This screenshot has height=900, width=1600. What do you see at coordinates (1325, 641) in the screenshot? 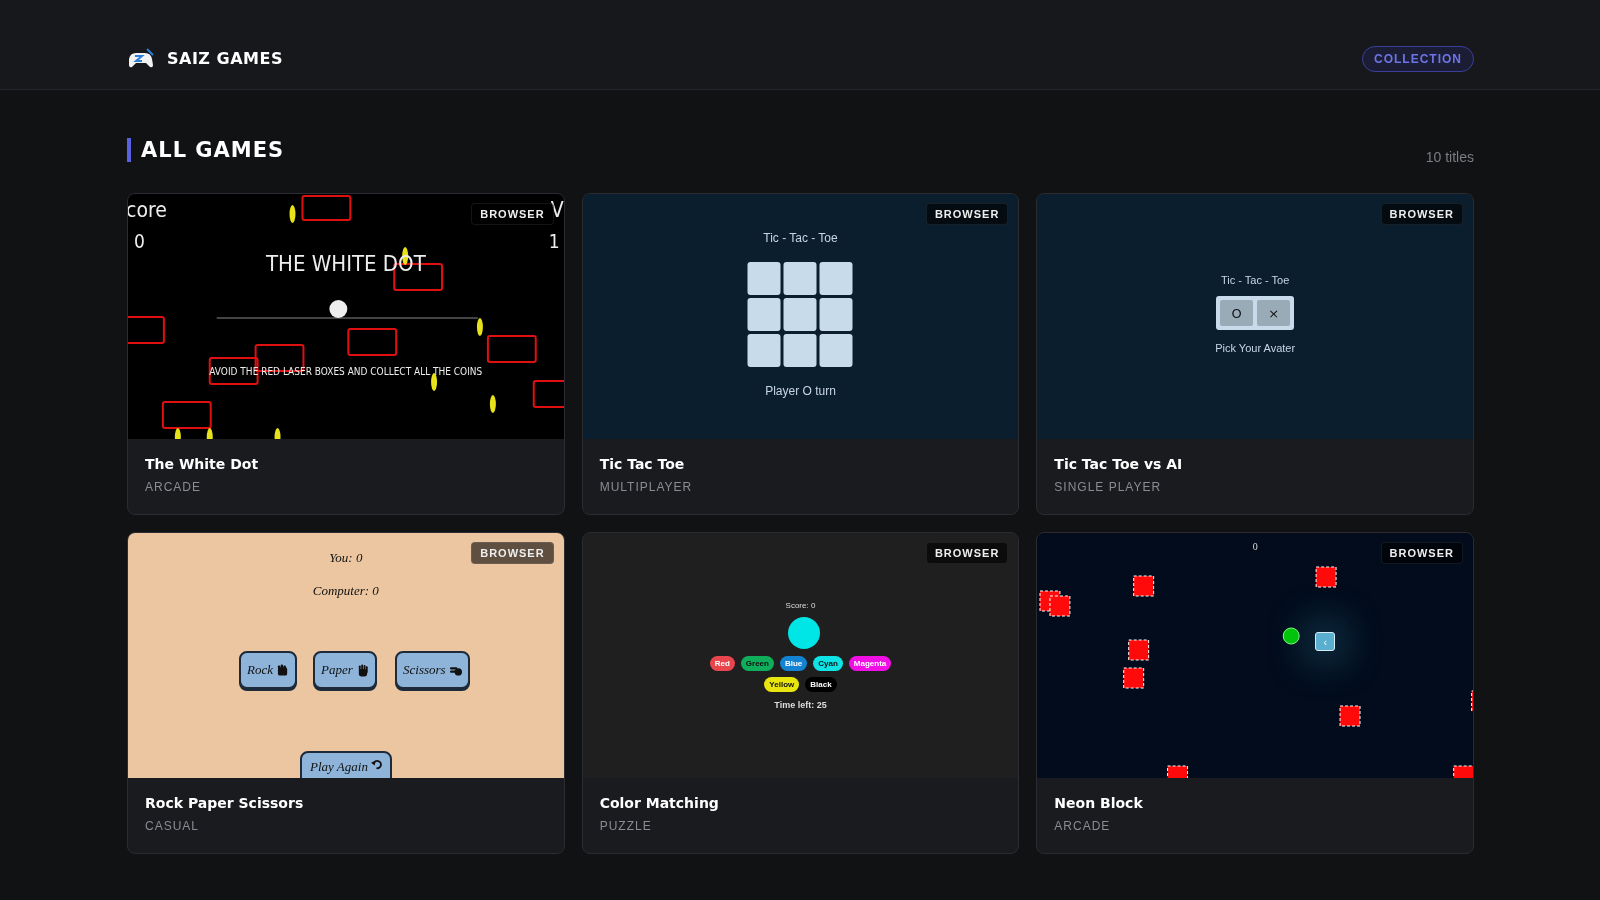
I see `player-block: ‹` at bounding box center [1325, 641].